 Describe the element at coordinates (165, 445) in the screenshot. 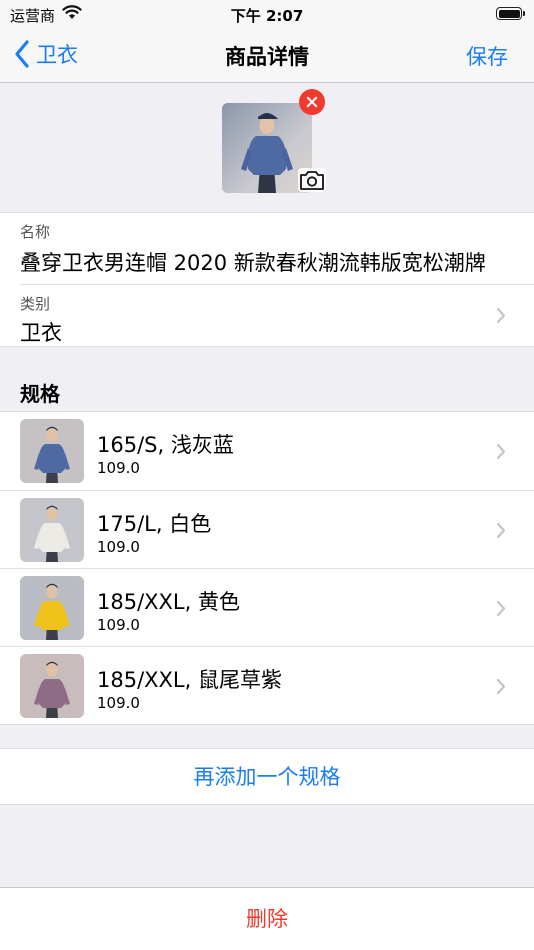

I see `spec-title: 165/S, 浅灰蓝` at that location.